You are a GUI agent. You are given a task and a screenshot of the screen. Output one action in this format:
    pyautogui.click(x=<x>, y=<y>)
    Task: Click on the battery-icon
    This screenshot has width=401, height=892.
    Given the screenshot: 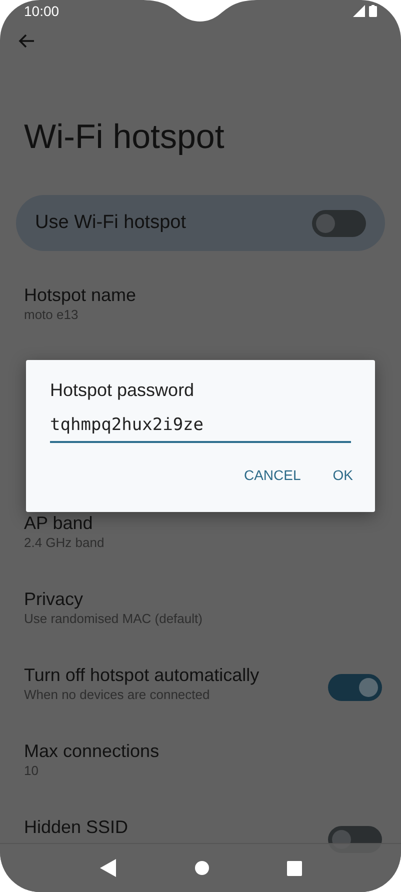 What is the action you would take?
    pyautogui.click(x=373, y=10)
    